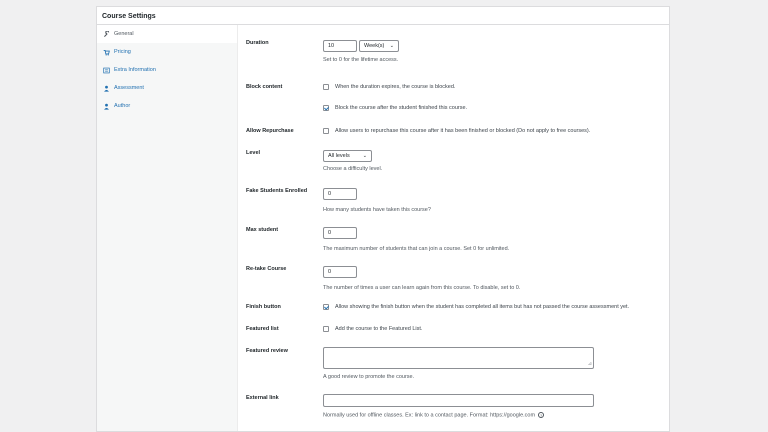  What do you see at coordinates (129, 88) in the screenshot?
I see `sidebar-item-label: Assessment` at bounding box center [129, 88].